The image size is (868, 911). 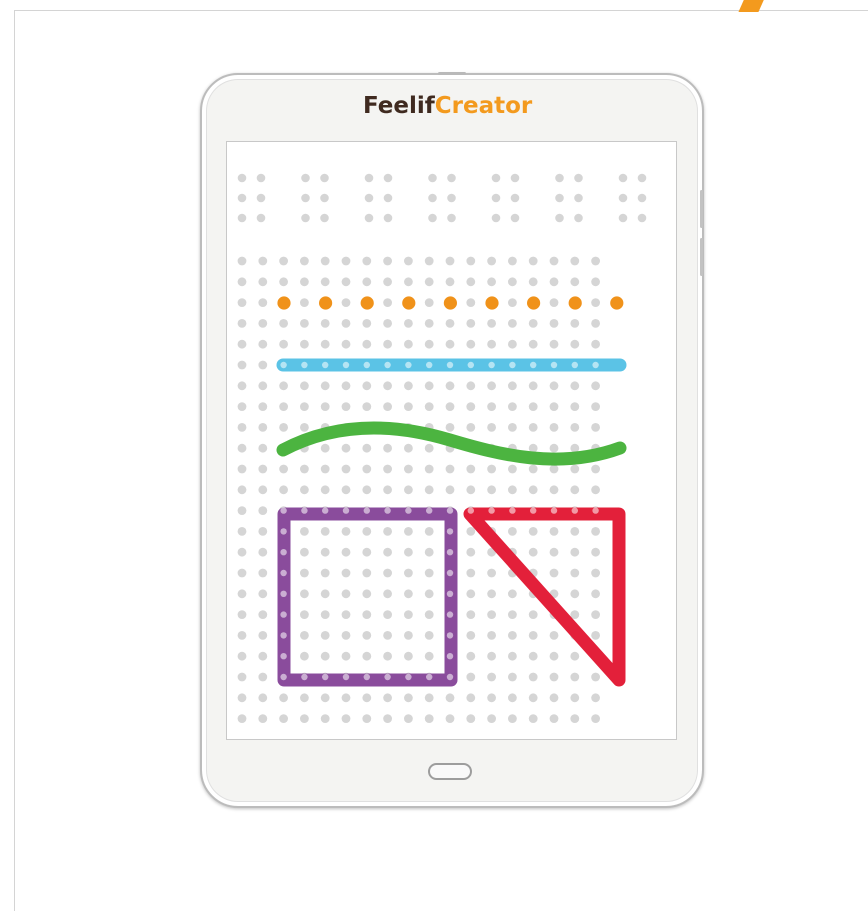 I want to click on orange-dot-row, so click(x=450, y=303).